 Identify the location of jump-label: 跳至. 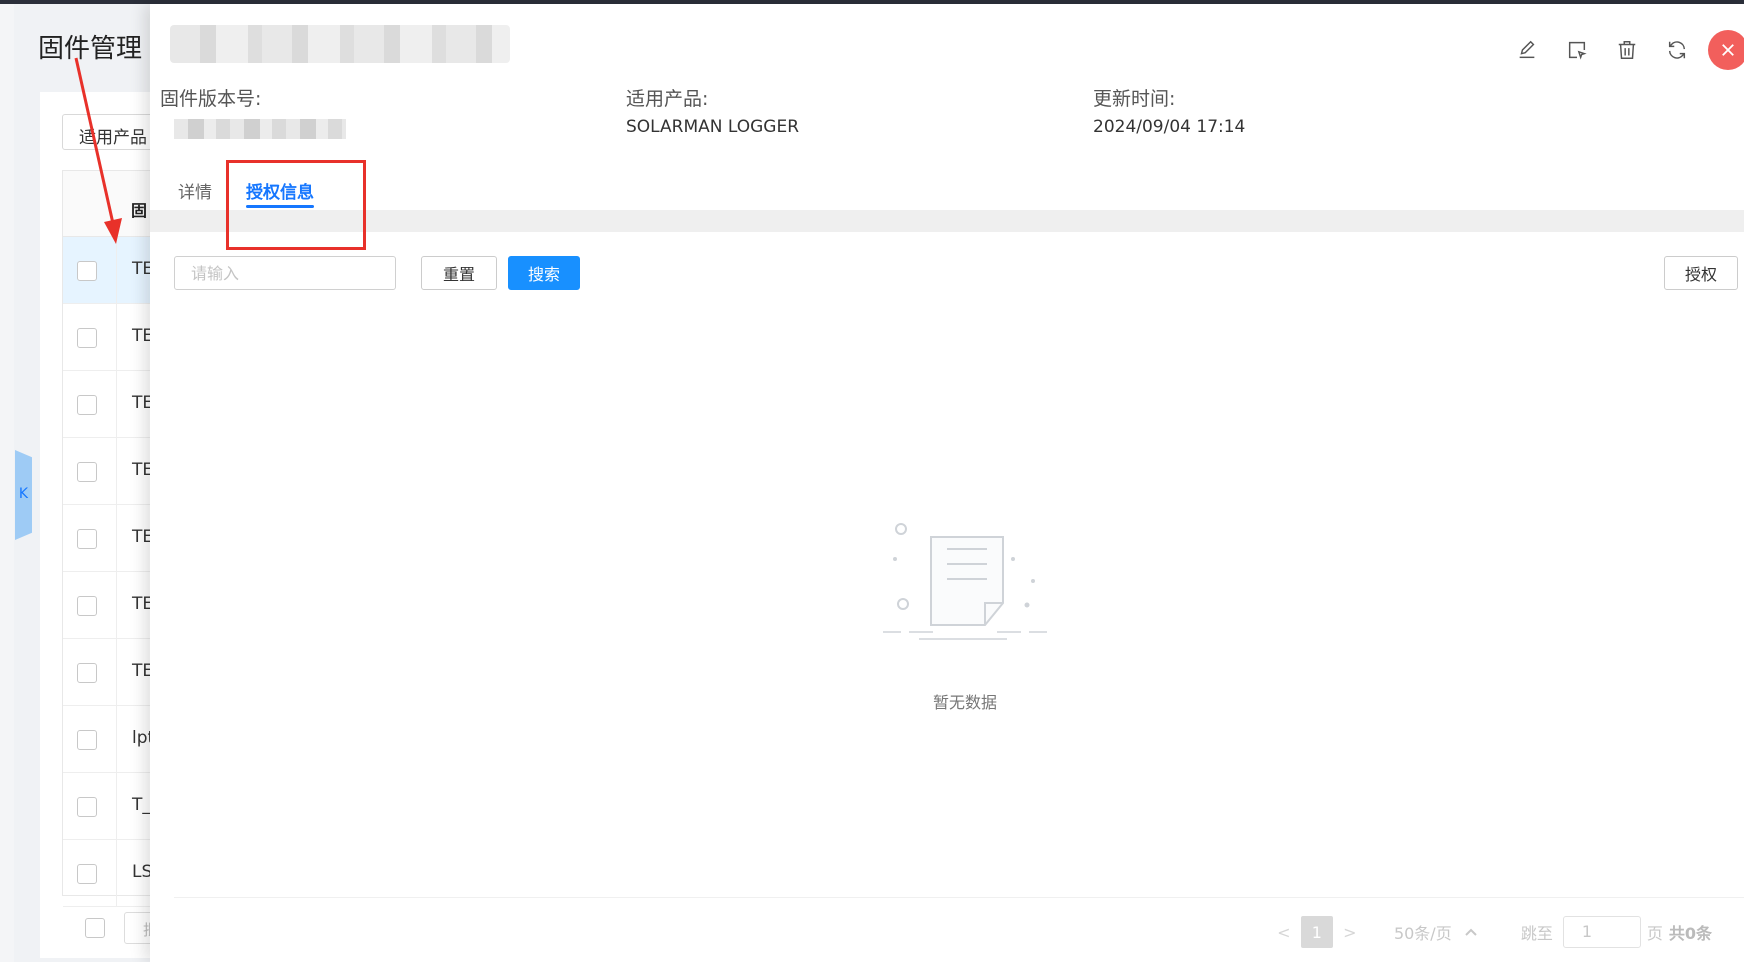
(1536, 933).